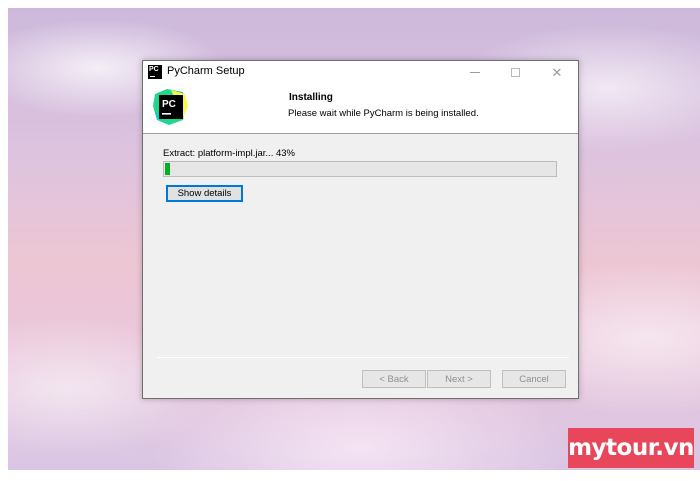 This screenshot has height=481, width=700. I want to click on window-title: PyCharm Setup, so click(206, 71).